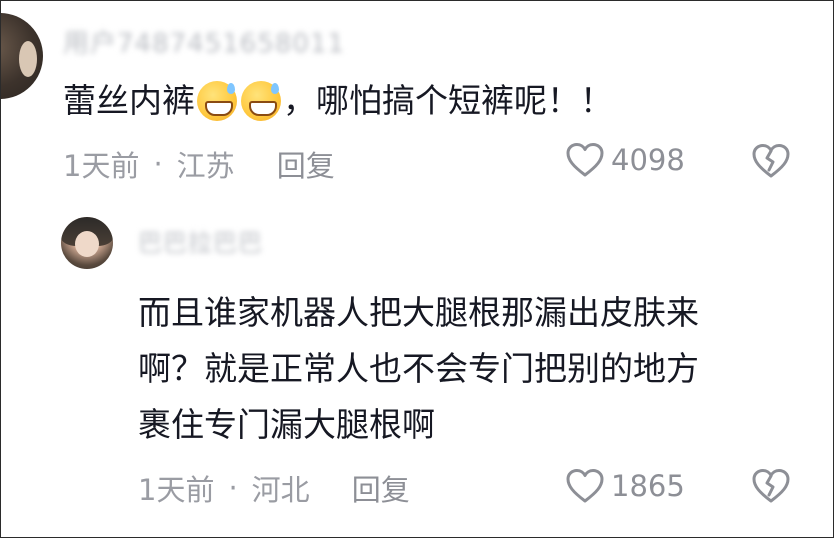  Describe the element at coordinates (204, 41) in the screenshot. I see `comment-username: 用户7487451658011` at that location.